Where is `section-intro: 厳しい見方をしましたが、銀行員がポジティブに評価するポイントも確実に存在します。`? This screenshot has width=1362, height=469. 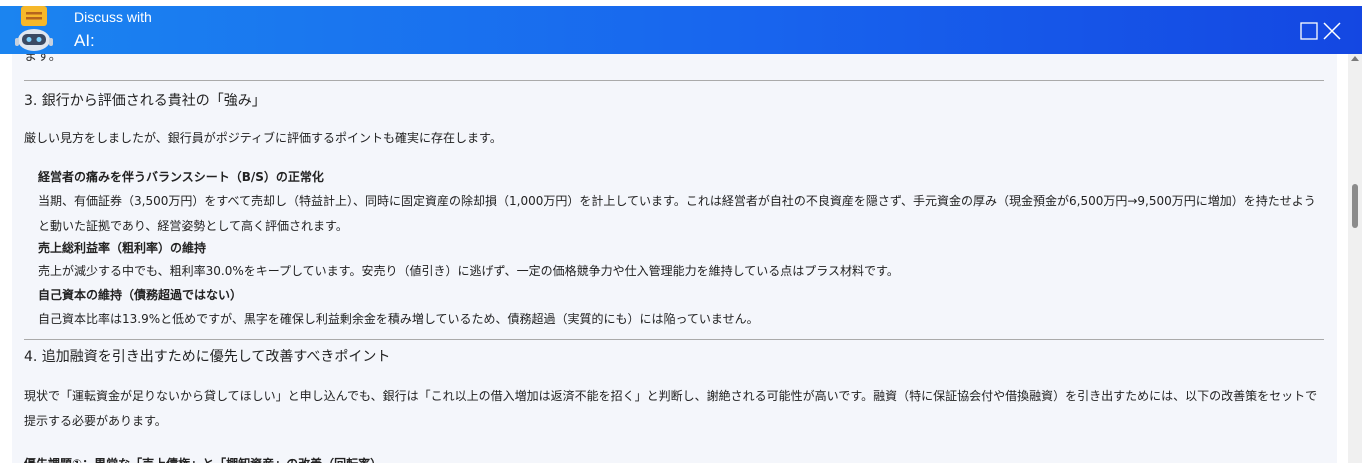 section-intro: 厳しい見方をしましたが、銀行員がポジティブに評価するポイントも確実に存在します。 is located at coordinates (263, 138).